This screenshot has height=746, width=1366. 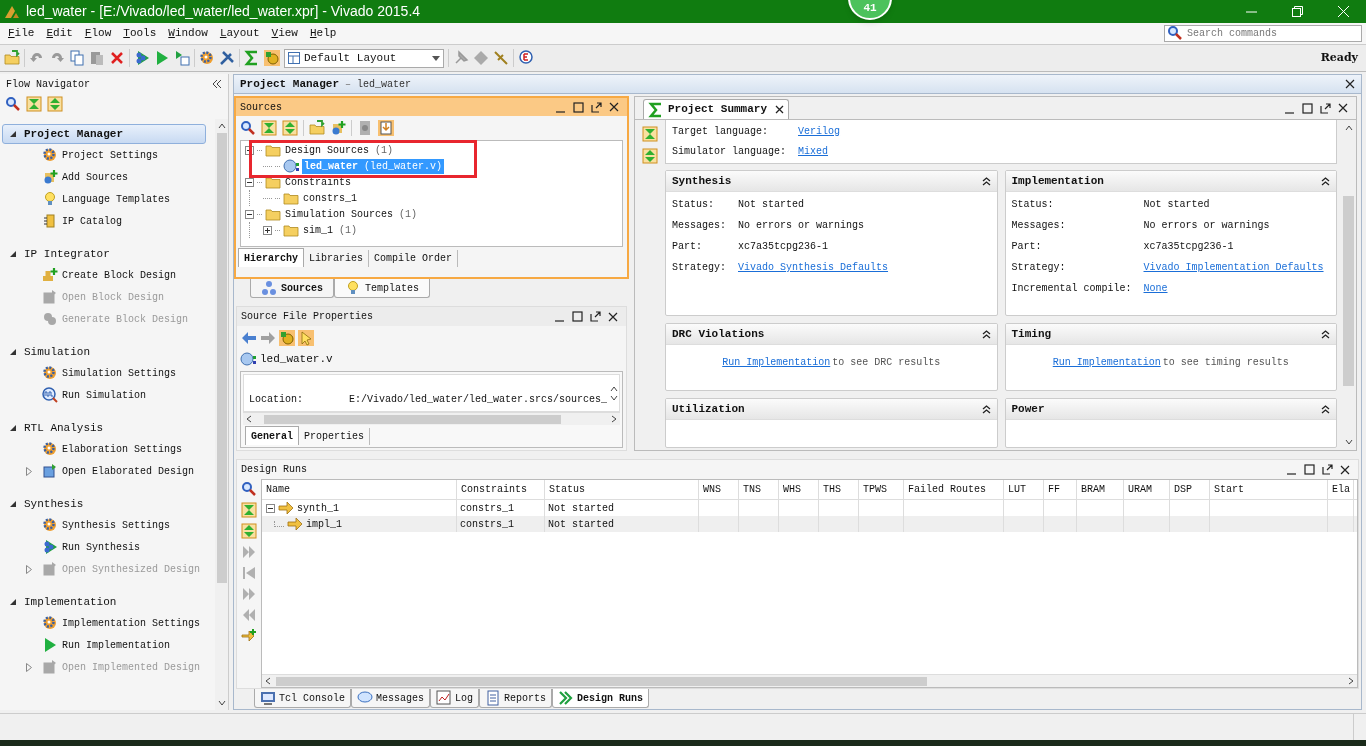 What do you see at coordinates (182, 58) in the screenshot?
I see `bitstream-icon` at bounding box center [182, 58].